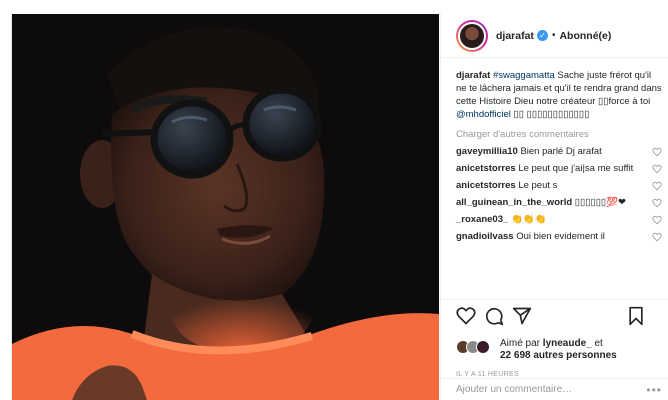  Describe the element at coordinates (515, 36) in the screenshot. I see `header-username: djarafat` at that location.